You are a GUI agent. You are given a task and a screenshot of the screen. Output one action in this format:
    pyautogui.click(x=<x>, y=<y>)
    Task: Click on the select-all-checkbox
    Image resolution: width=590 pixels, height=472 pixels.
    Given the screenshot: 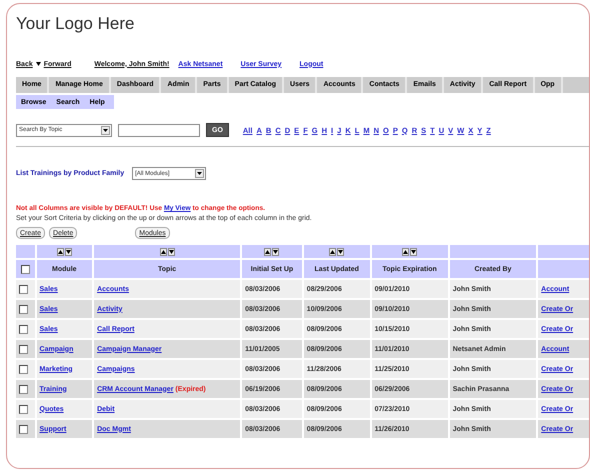 What is the action you would take?
    pyautogui.click(x=25, y=269)
    